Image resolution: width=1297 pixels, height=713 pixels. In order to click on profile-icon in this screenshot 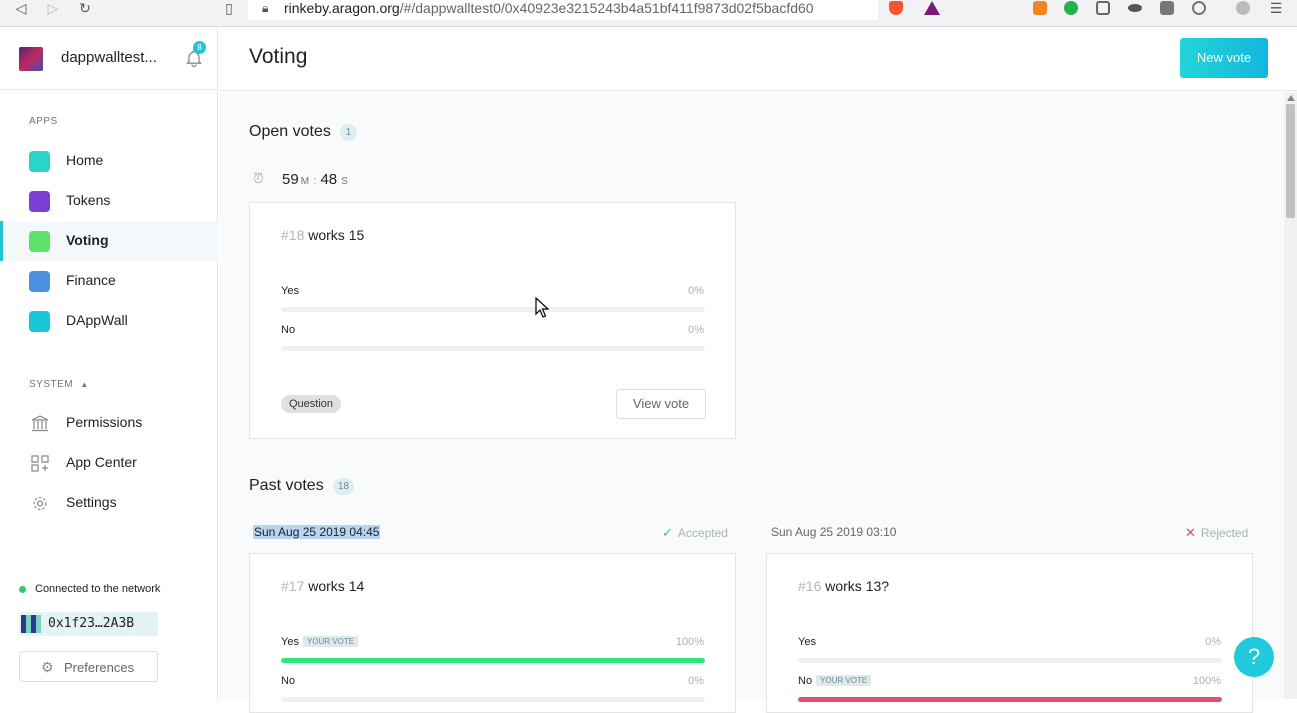, I will do `click(1243, 8)`.